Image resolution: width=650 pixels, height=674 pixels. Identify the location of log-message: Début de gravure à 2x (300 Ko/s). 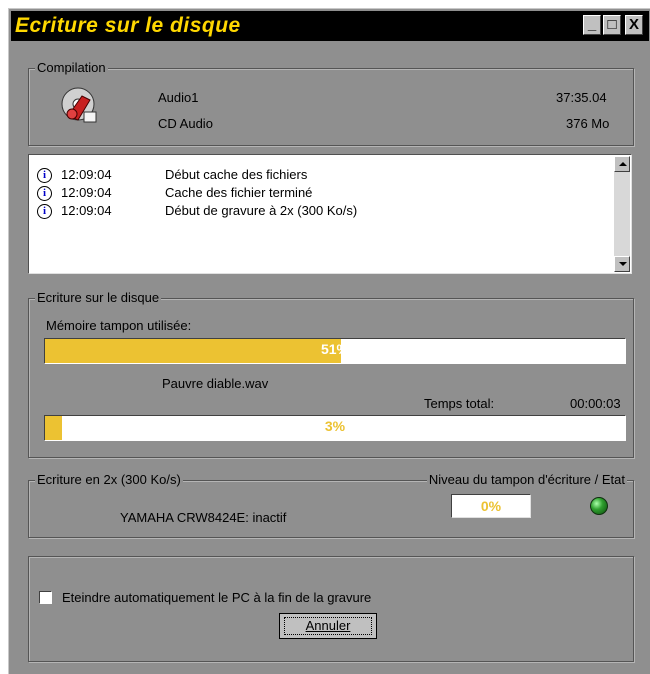
(261, 210).